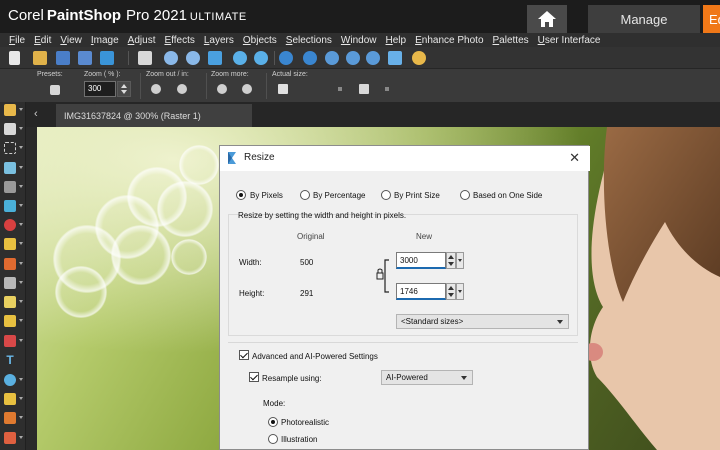 Image resolution: width=720 pixels, height=450 pixels. What do you see at coordinates (507, 195) in the screenshot?
I see `based-on-one-side-label: Based on One Side` at bounding box center [507, 195].